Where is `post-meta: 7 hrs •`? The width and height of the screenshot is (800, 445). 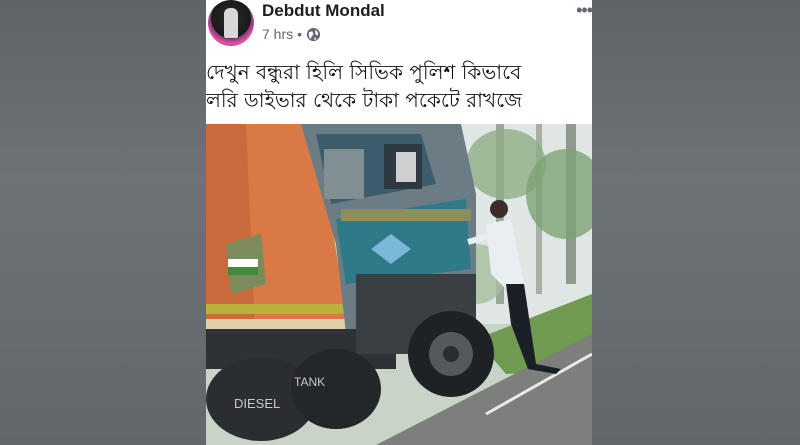 post-meta: 7 hrs • is located at coordinates (291, 34).